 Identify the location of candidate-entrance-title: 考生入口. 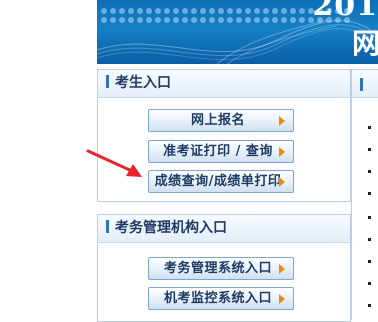
(143, 83).